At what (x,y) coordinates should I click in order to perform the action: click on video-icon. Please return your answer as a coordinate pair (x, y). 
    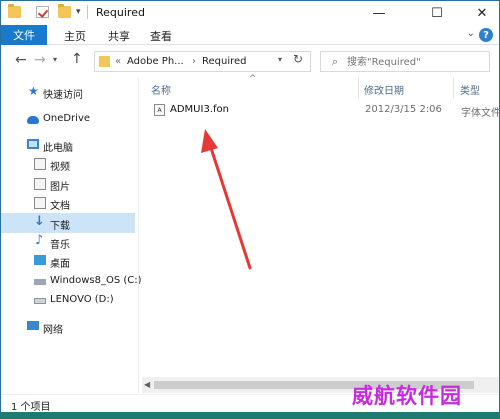
    Looking at the image, I should click on (40, 164).